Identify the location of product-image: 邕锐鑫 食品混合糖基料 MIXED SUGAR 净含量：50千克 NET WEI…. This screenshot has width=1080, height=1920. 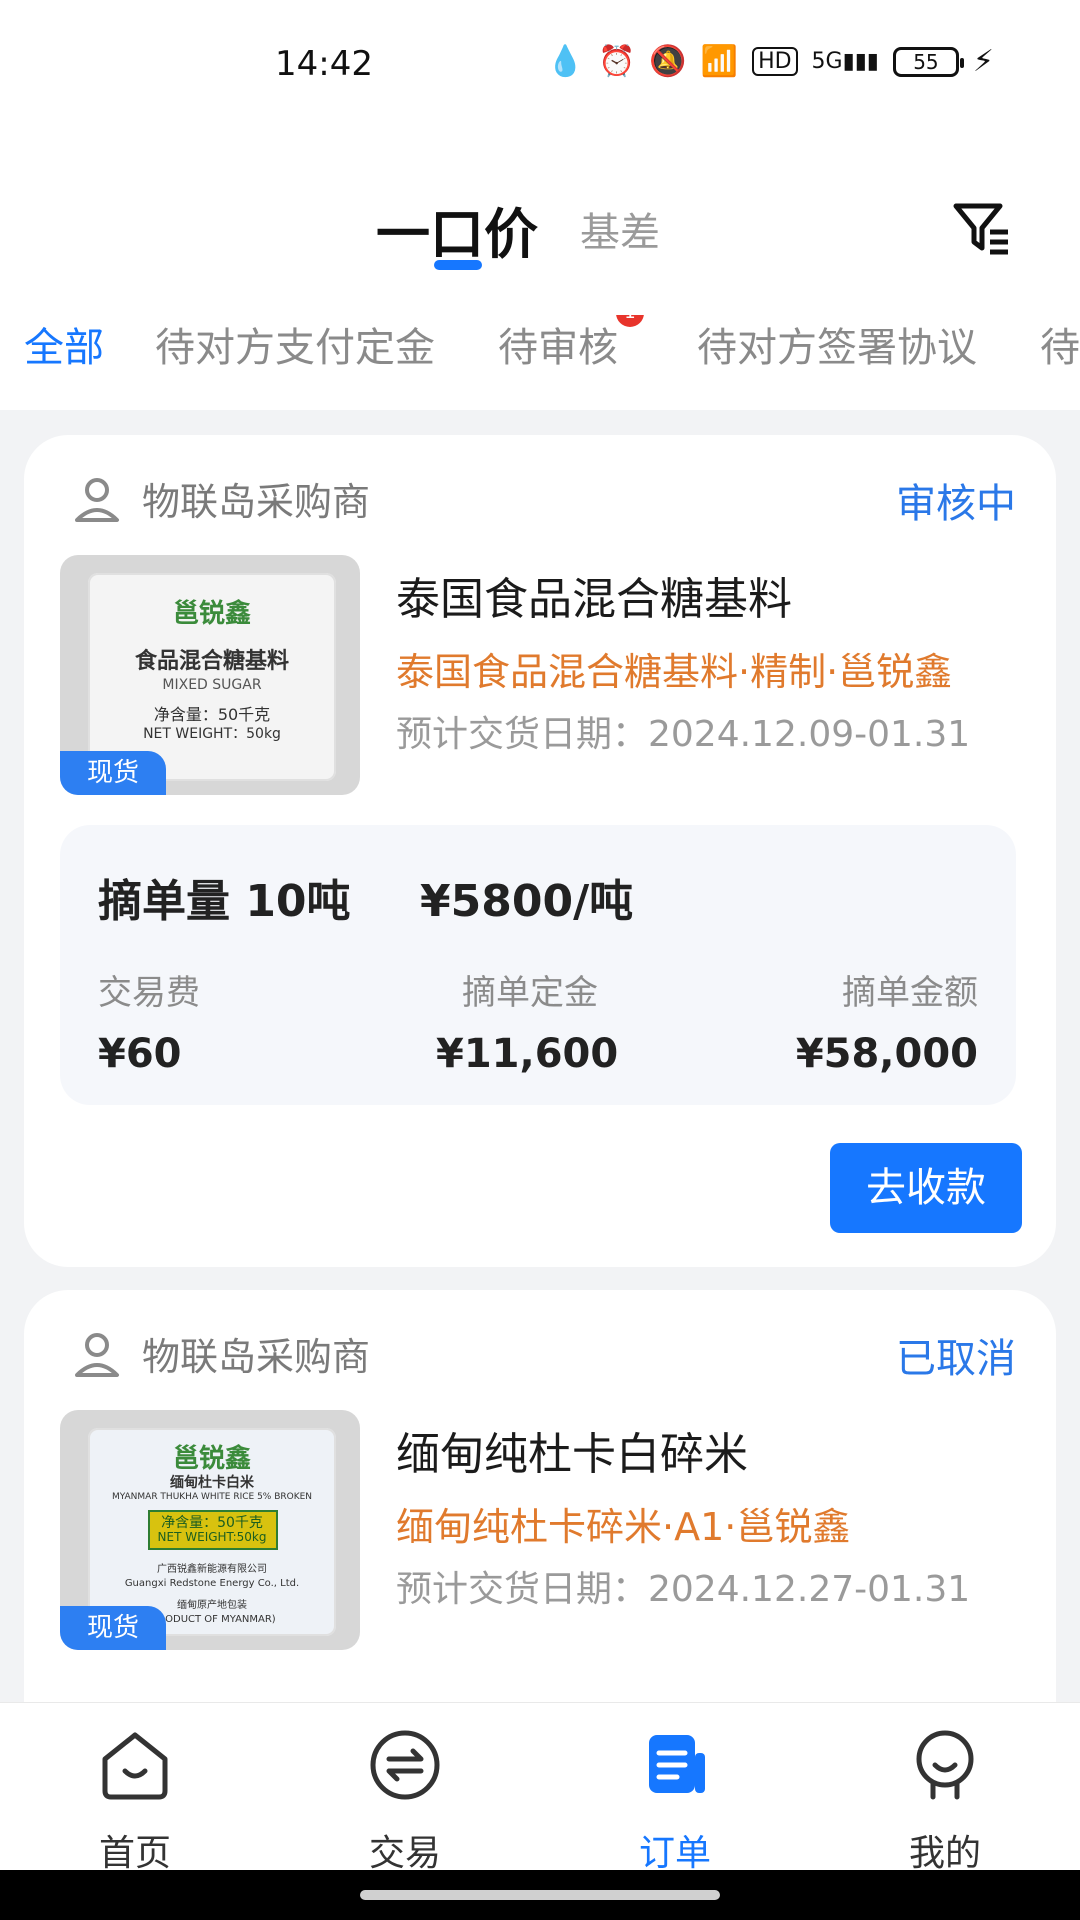
(210, 675).